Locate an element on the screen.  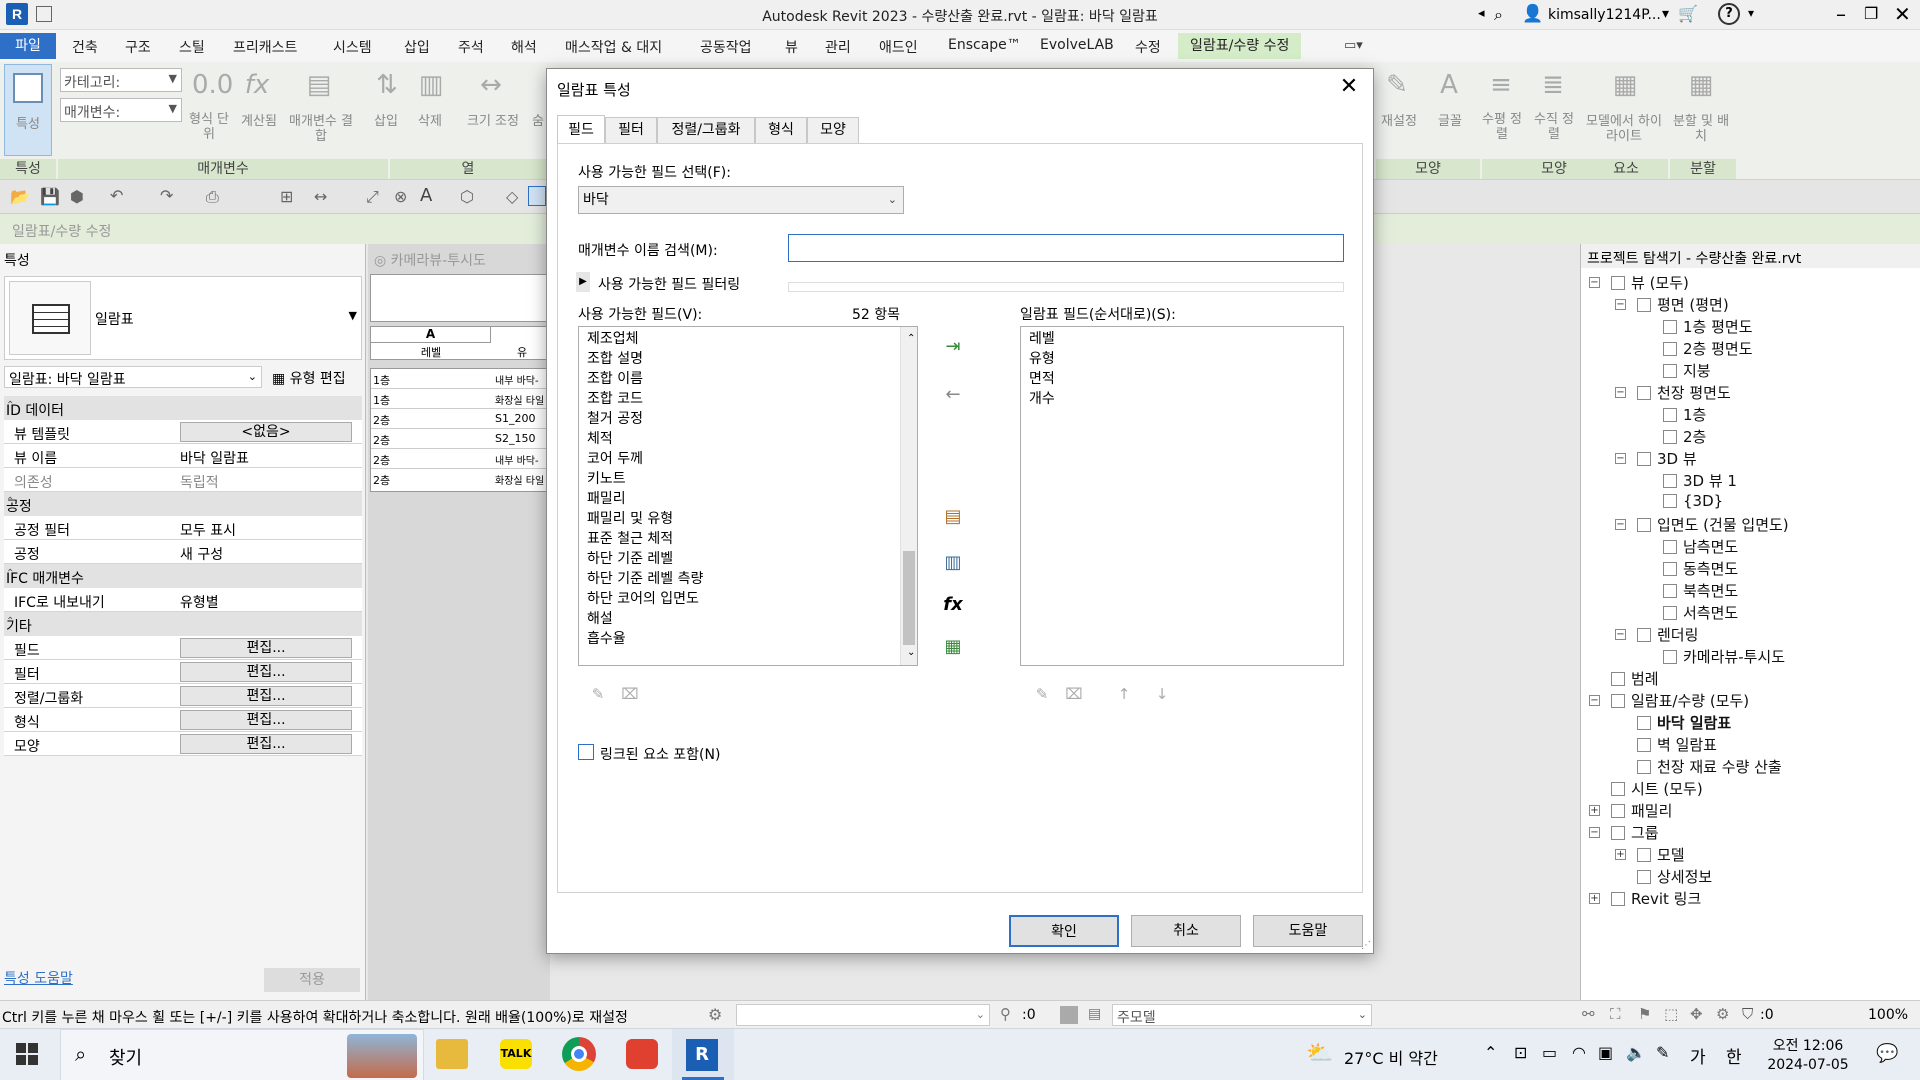
section-id-data: ID 데이터 ⌃ is located at coordinates (183, 408).